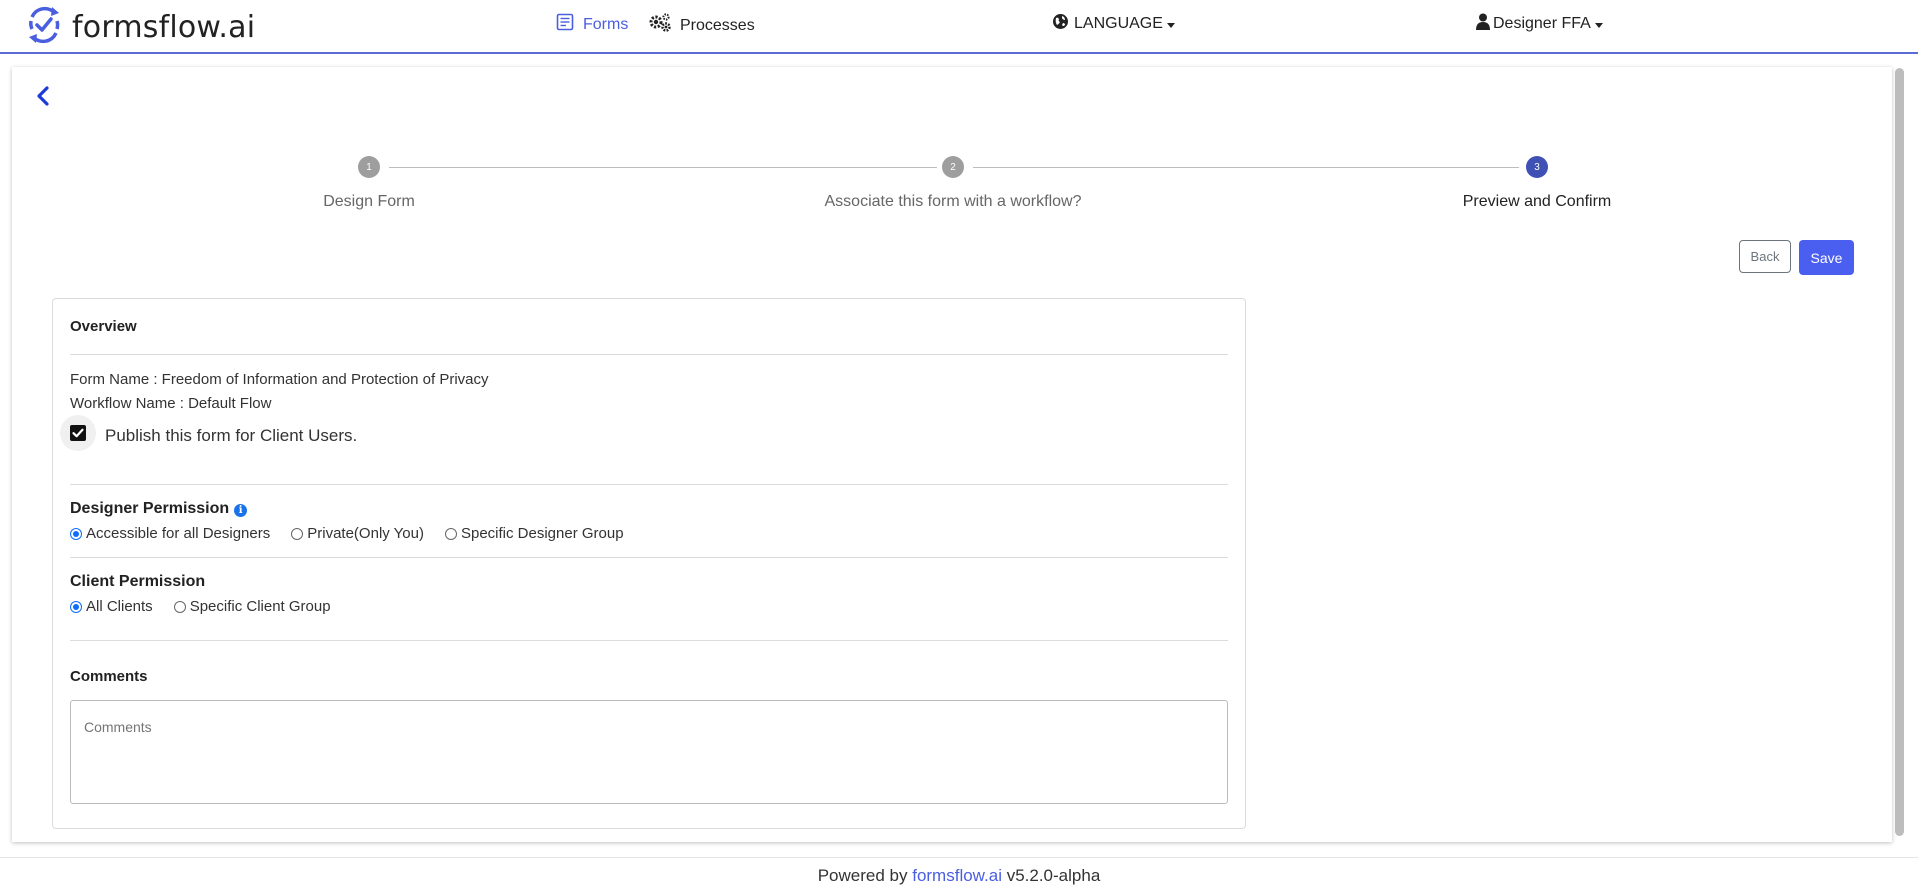 This screenshot has width=1918, height=886. What do you see at coordinates (109, 676) in the screenshot?
I see `comments-title: Comments` at bounding box center [109, 676].